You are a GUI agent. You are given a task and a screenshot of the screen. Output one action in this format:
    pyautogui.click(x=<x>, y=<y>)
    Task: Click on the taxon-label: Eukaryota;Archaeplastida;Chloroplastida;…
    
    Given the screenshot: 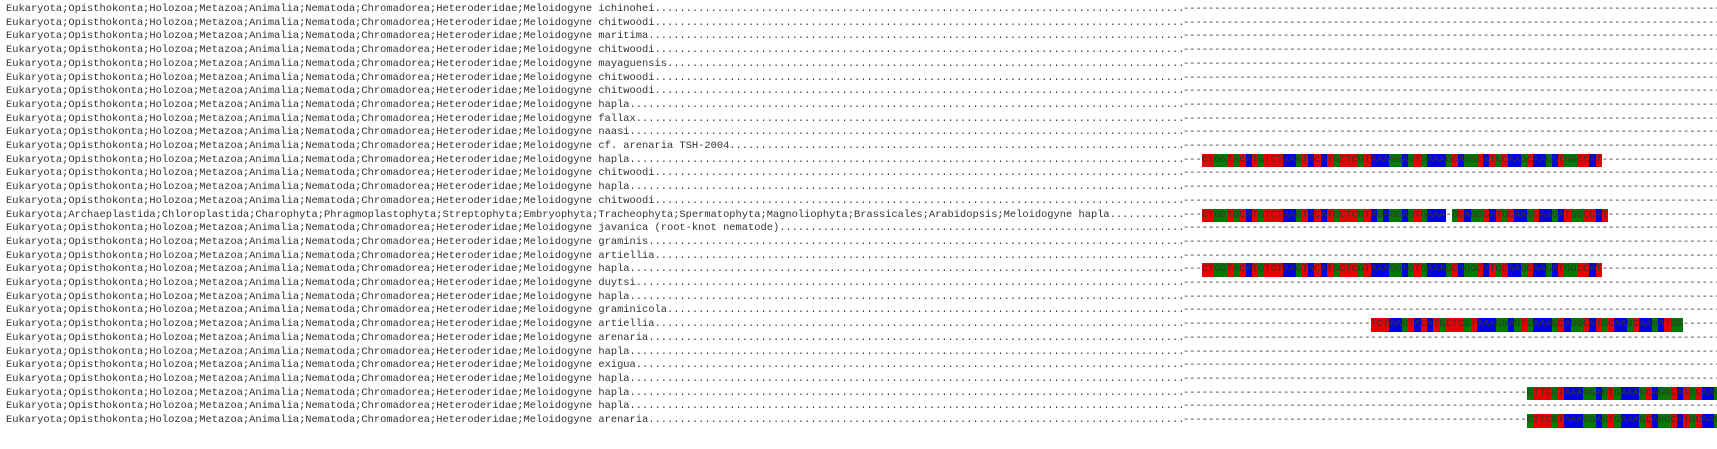 What is the action you would take?
    pyautogui.click(x=596, y=214)
    